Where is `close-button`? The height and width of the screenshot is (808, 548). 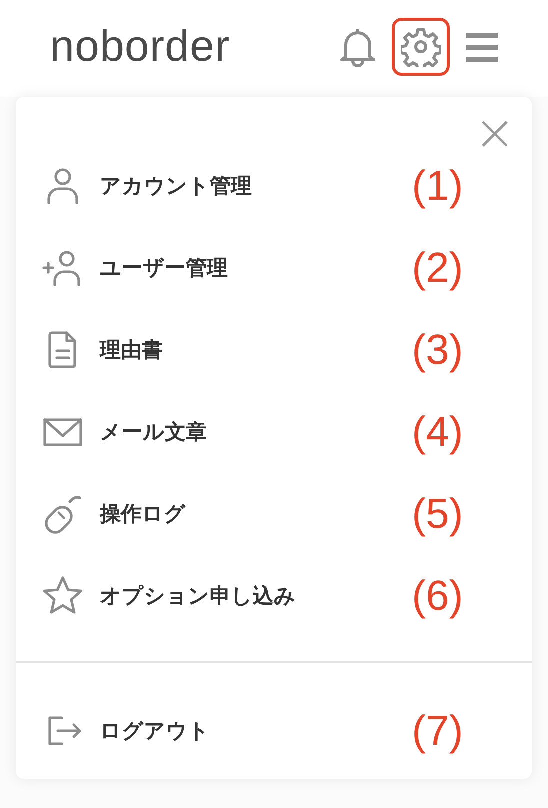
close-button is located at coordinates (495, 134).